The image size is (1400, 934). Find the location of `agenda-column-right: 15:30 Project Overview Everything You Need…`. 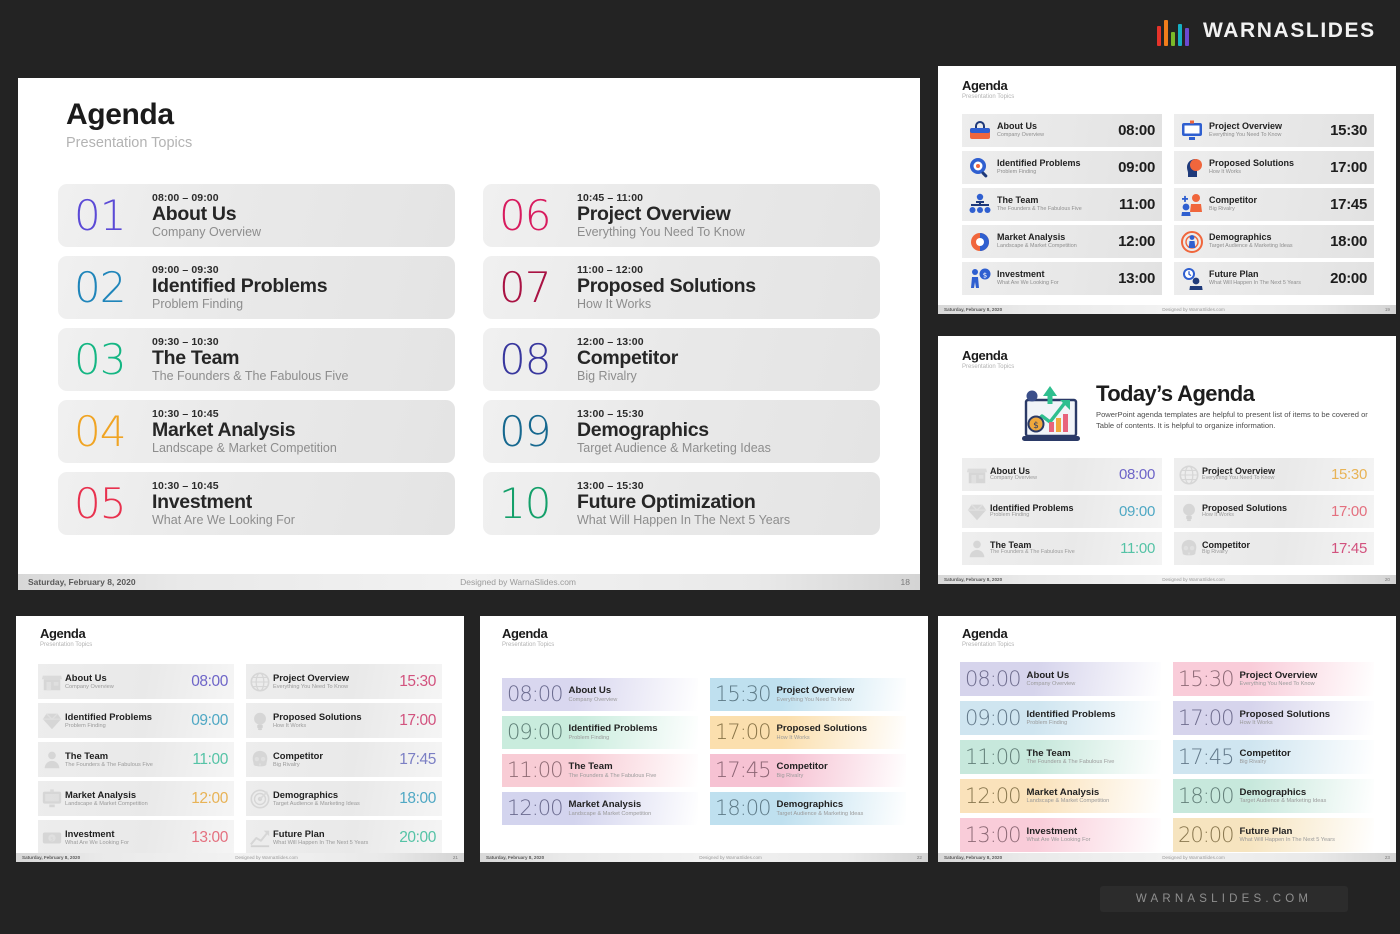

agenda-column-right: 15:30 Project Overview Everything You Need… is located at coordinates (808, 751).